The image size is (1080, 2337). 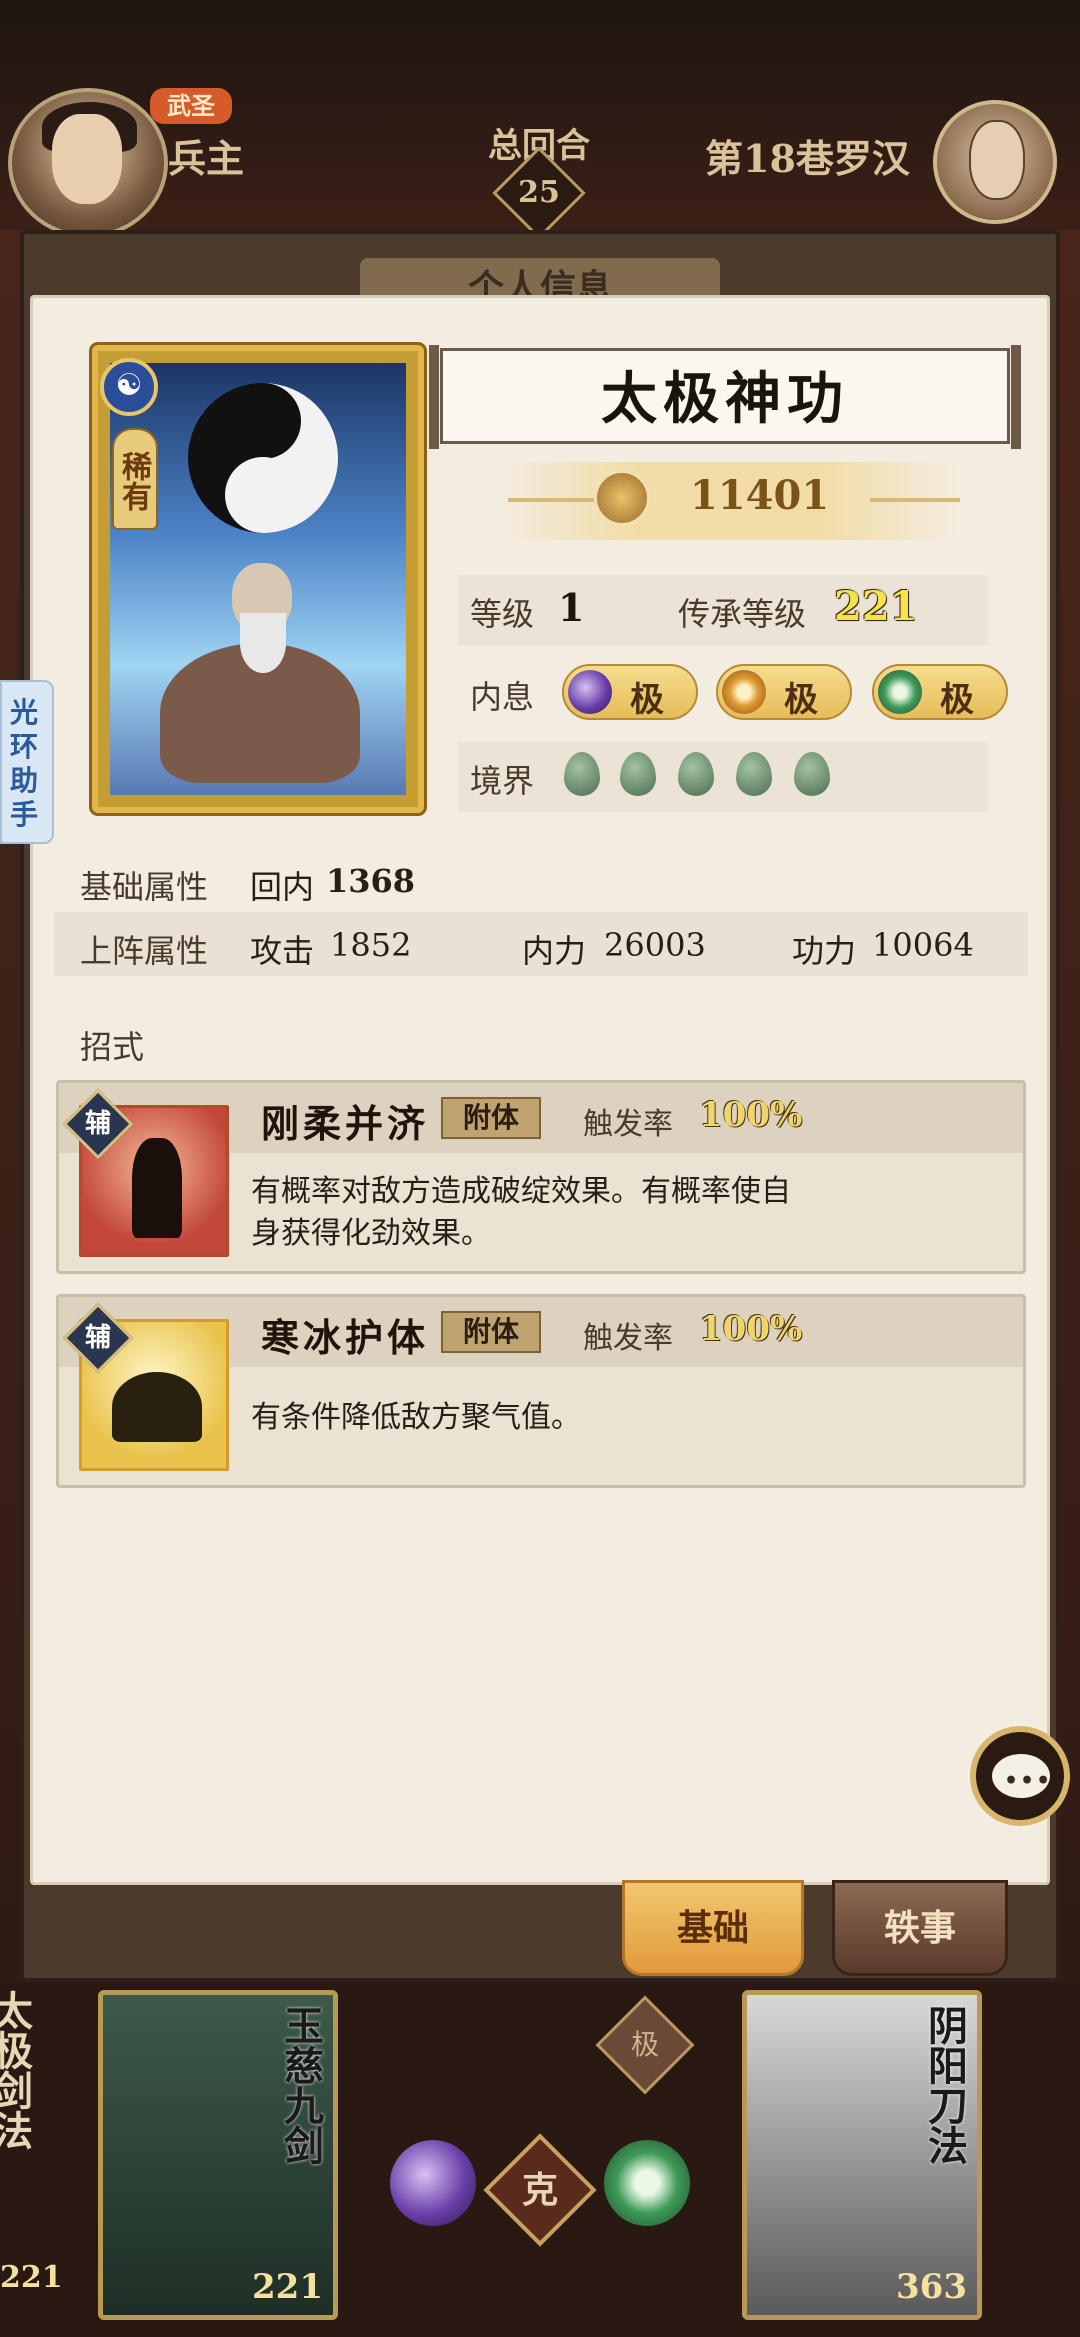 I want to click on battle-attr-label: 上阵属性, so click(x=144, y=951).